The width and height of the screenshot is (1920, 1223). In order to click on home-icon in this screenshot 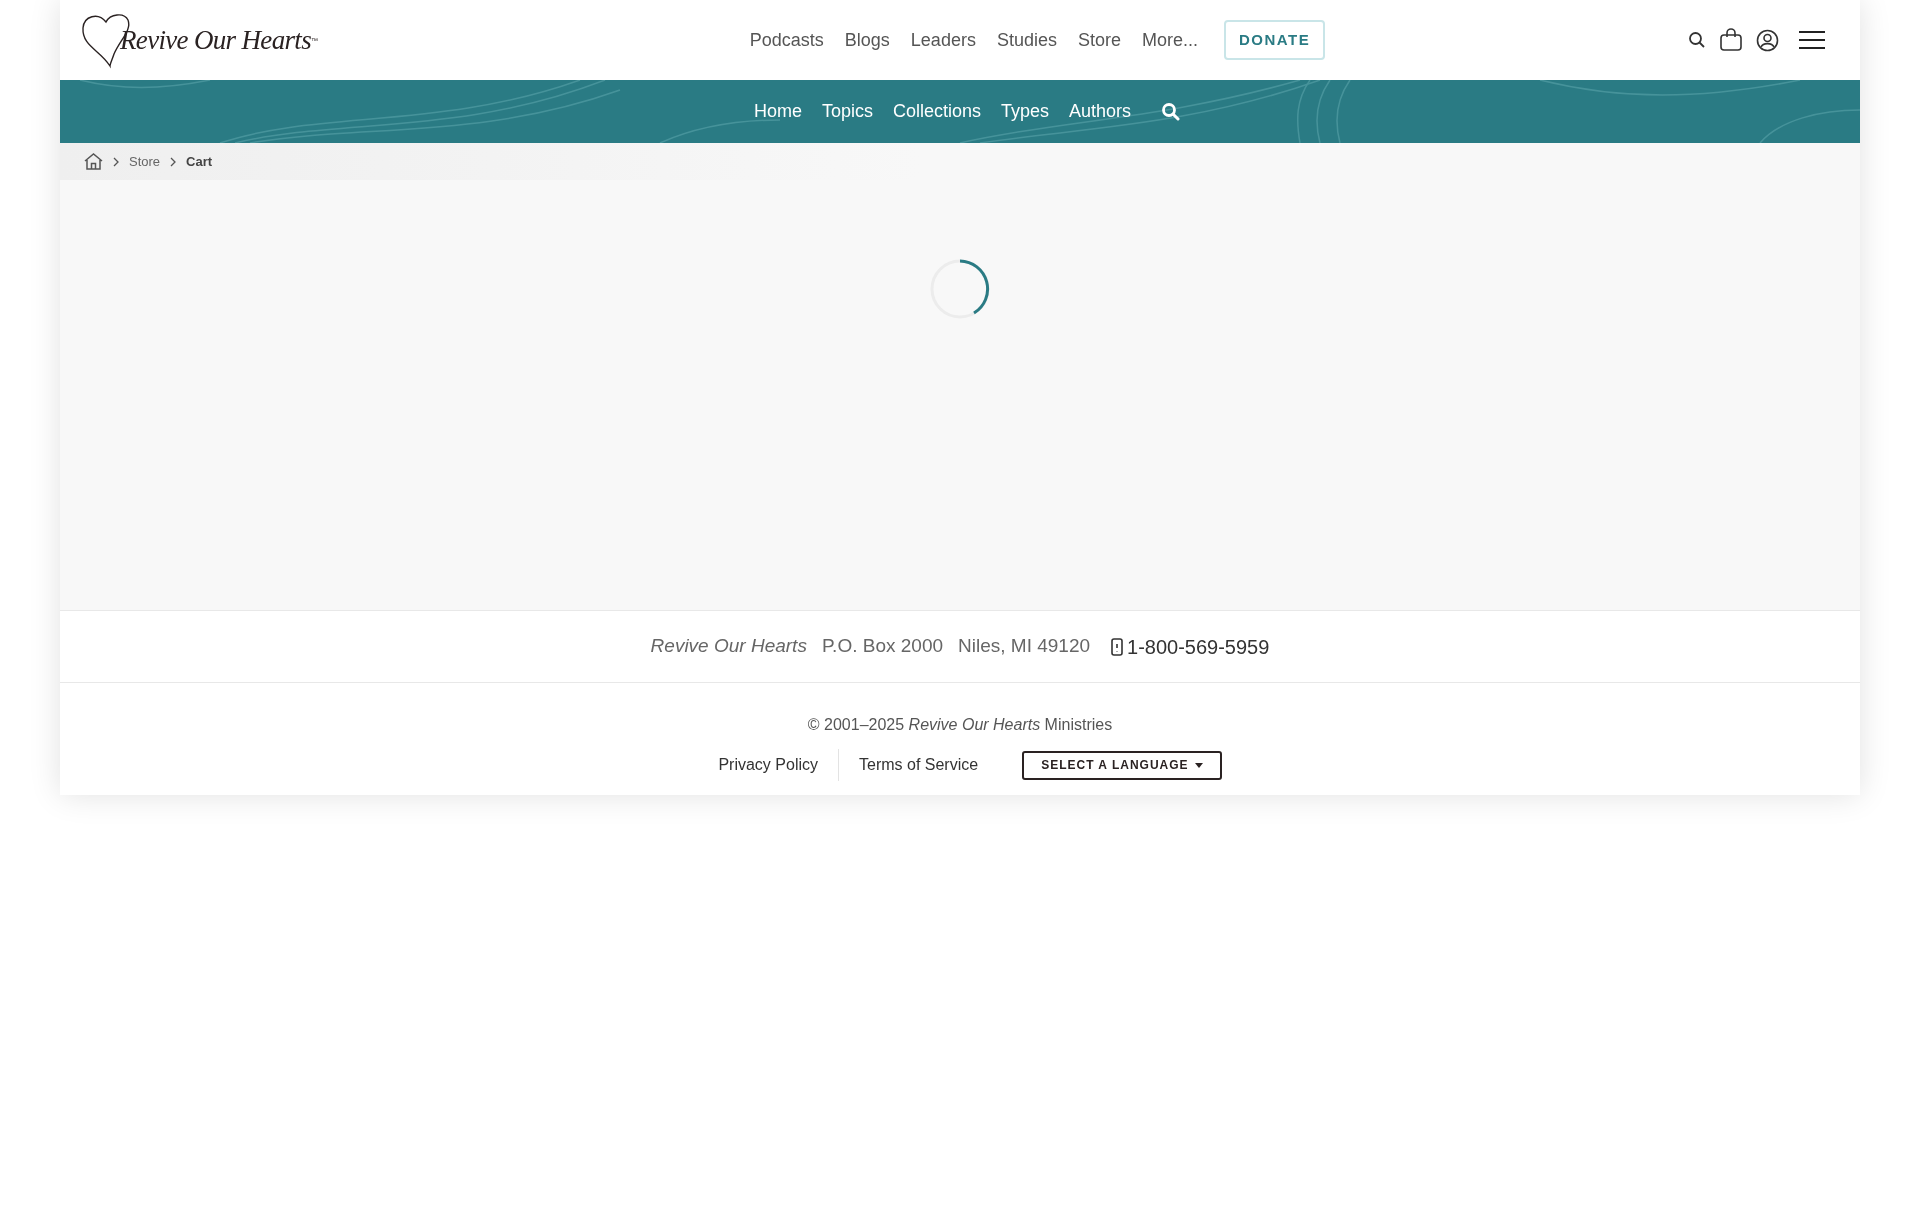, I will do `click(93, 161)`.